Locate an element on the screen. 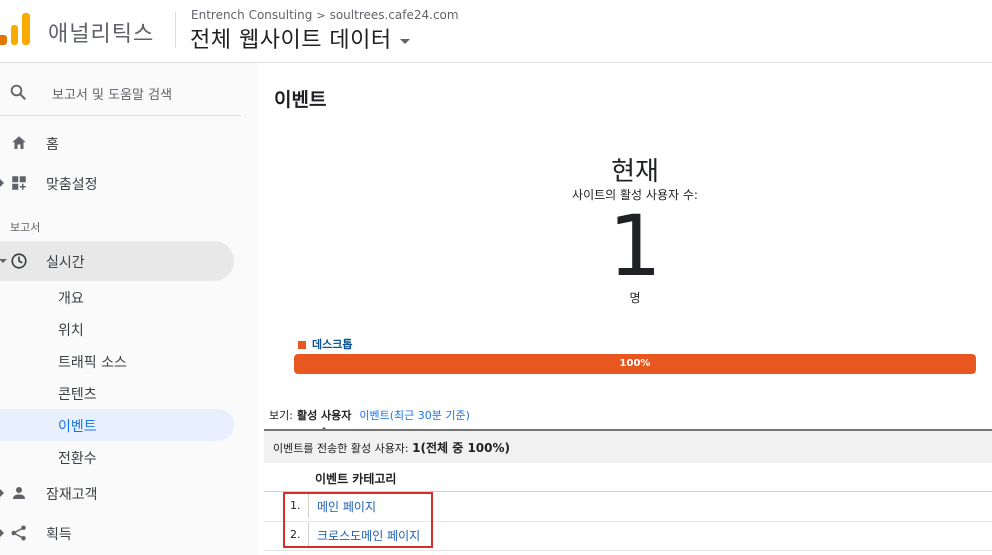 This screenshot has width=992, height=555. sidebar-subitem-label: 트래픽 소스 is located at coordinates (92, 363).